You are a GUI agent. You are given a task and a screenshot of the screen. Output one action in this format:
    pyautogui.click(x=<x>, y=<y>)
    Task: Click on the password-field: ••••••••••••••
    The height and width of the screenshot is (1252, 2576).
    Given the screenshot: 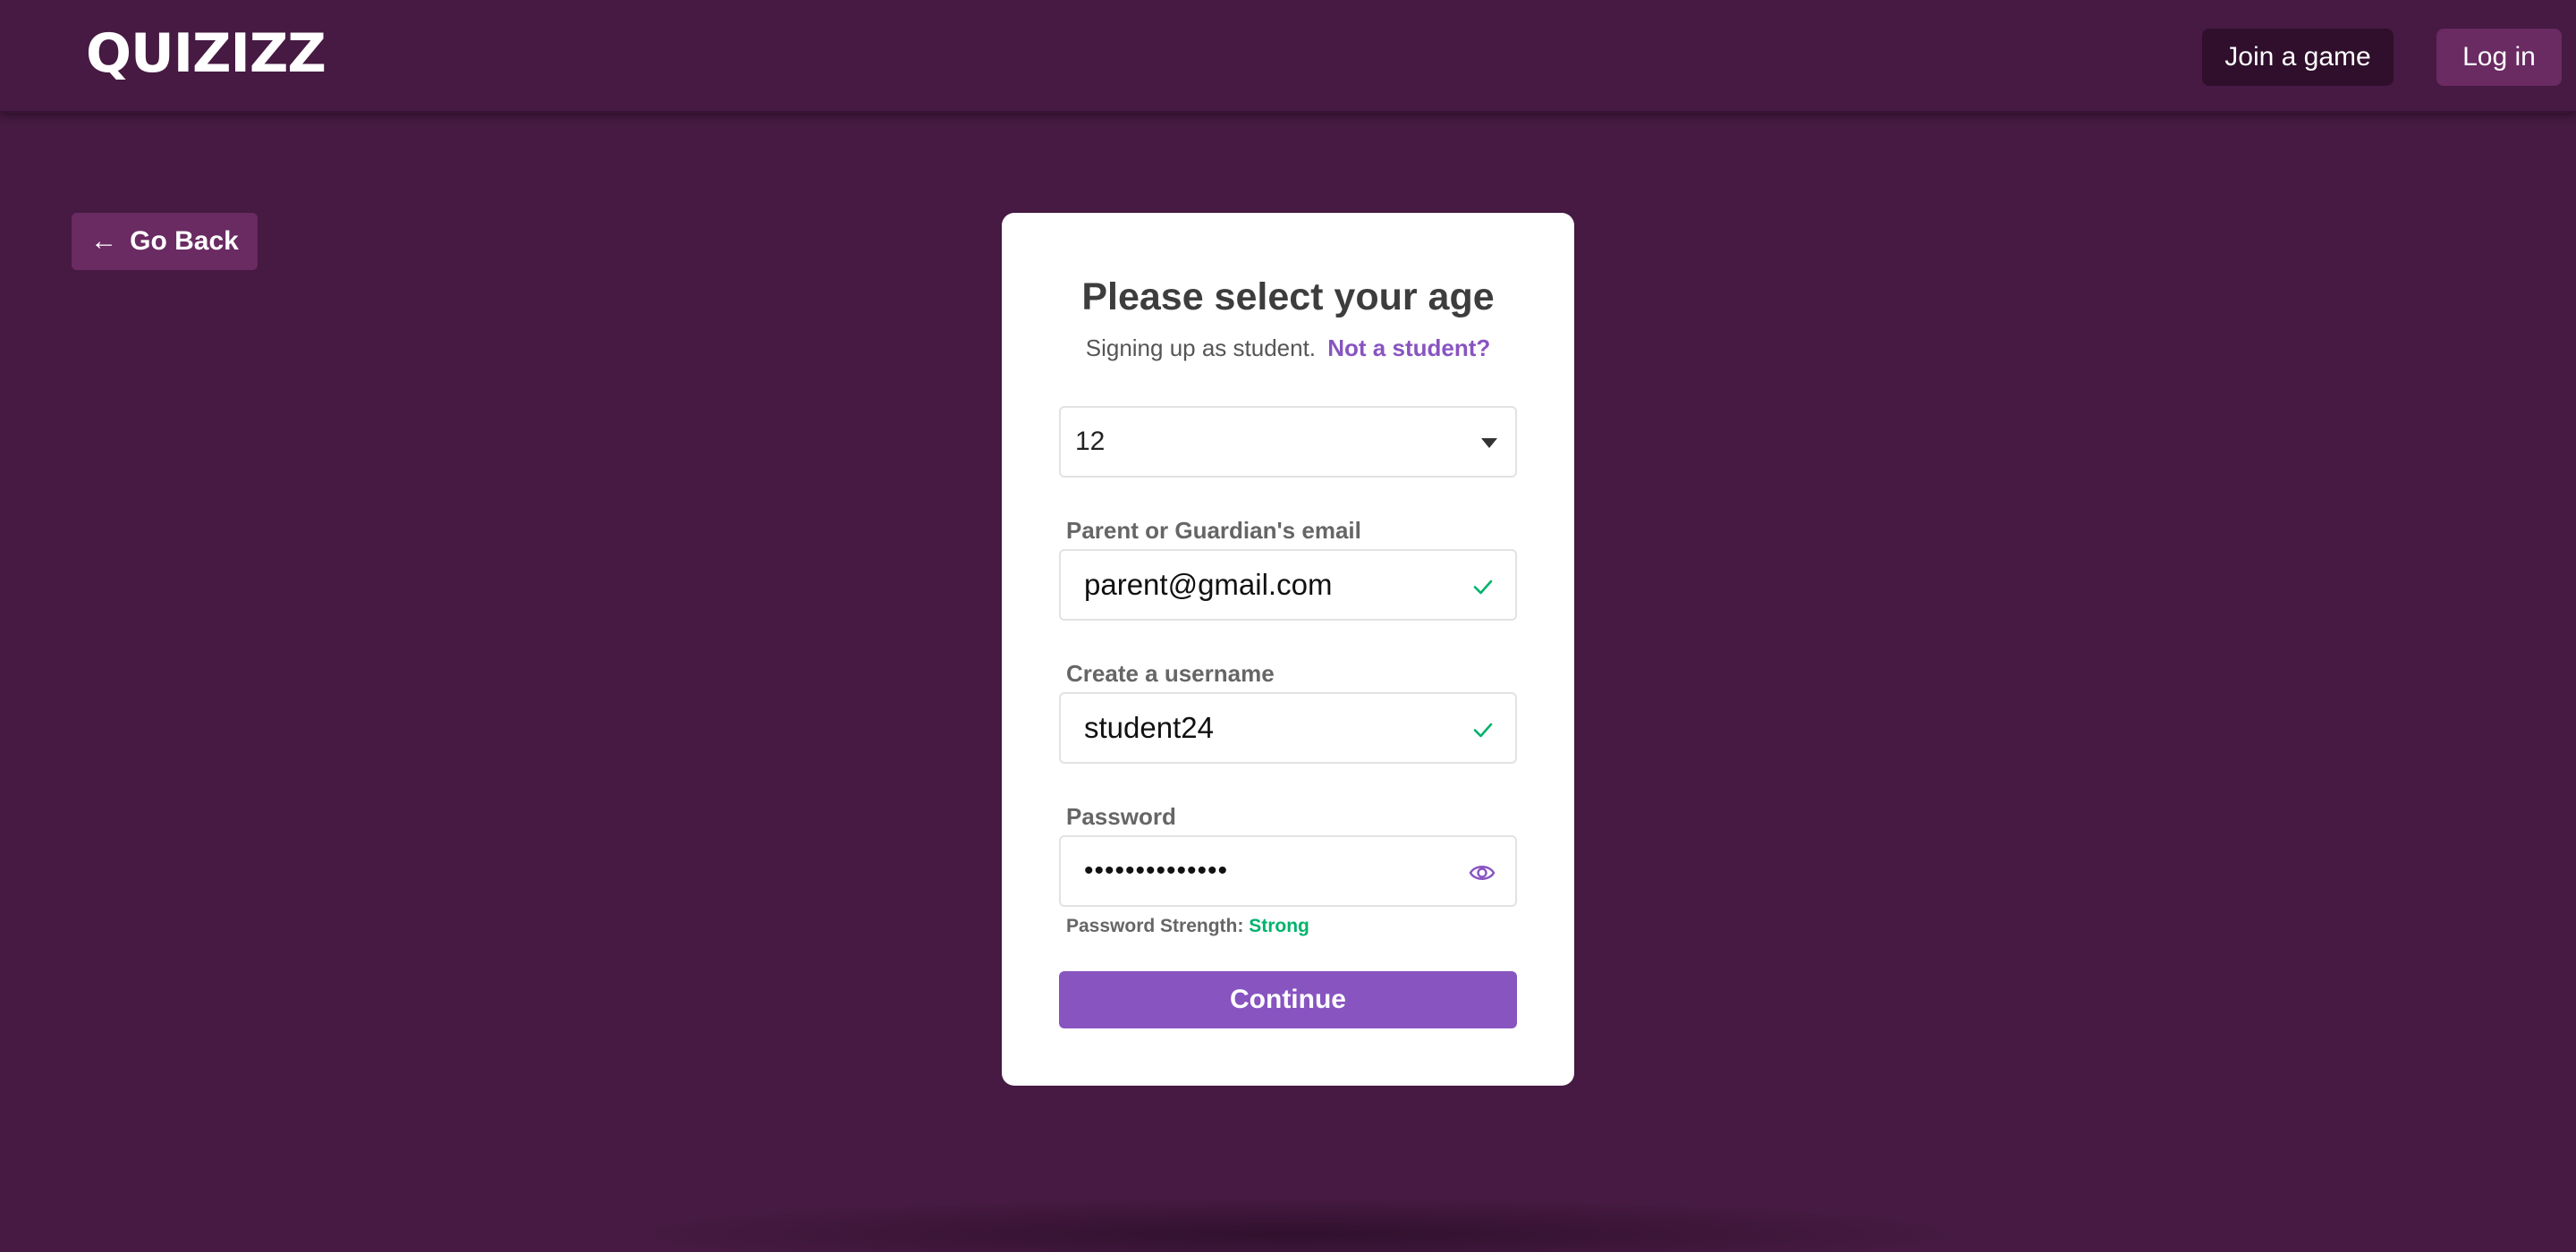 What is the action you would take?
    pyautogui.click(x=1288, y=871)
    